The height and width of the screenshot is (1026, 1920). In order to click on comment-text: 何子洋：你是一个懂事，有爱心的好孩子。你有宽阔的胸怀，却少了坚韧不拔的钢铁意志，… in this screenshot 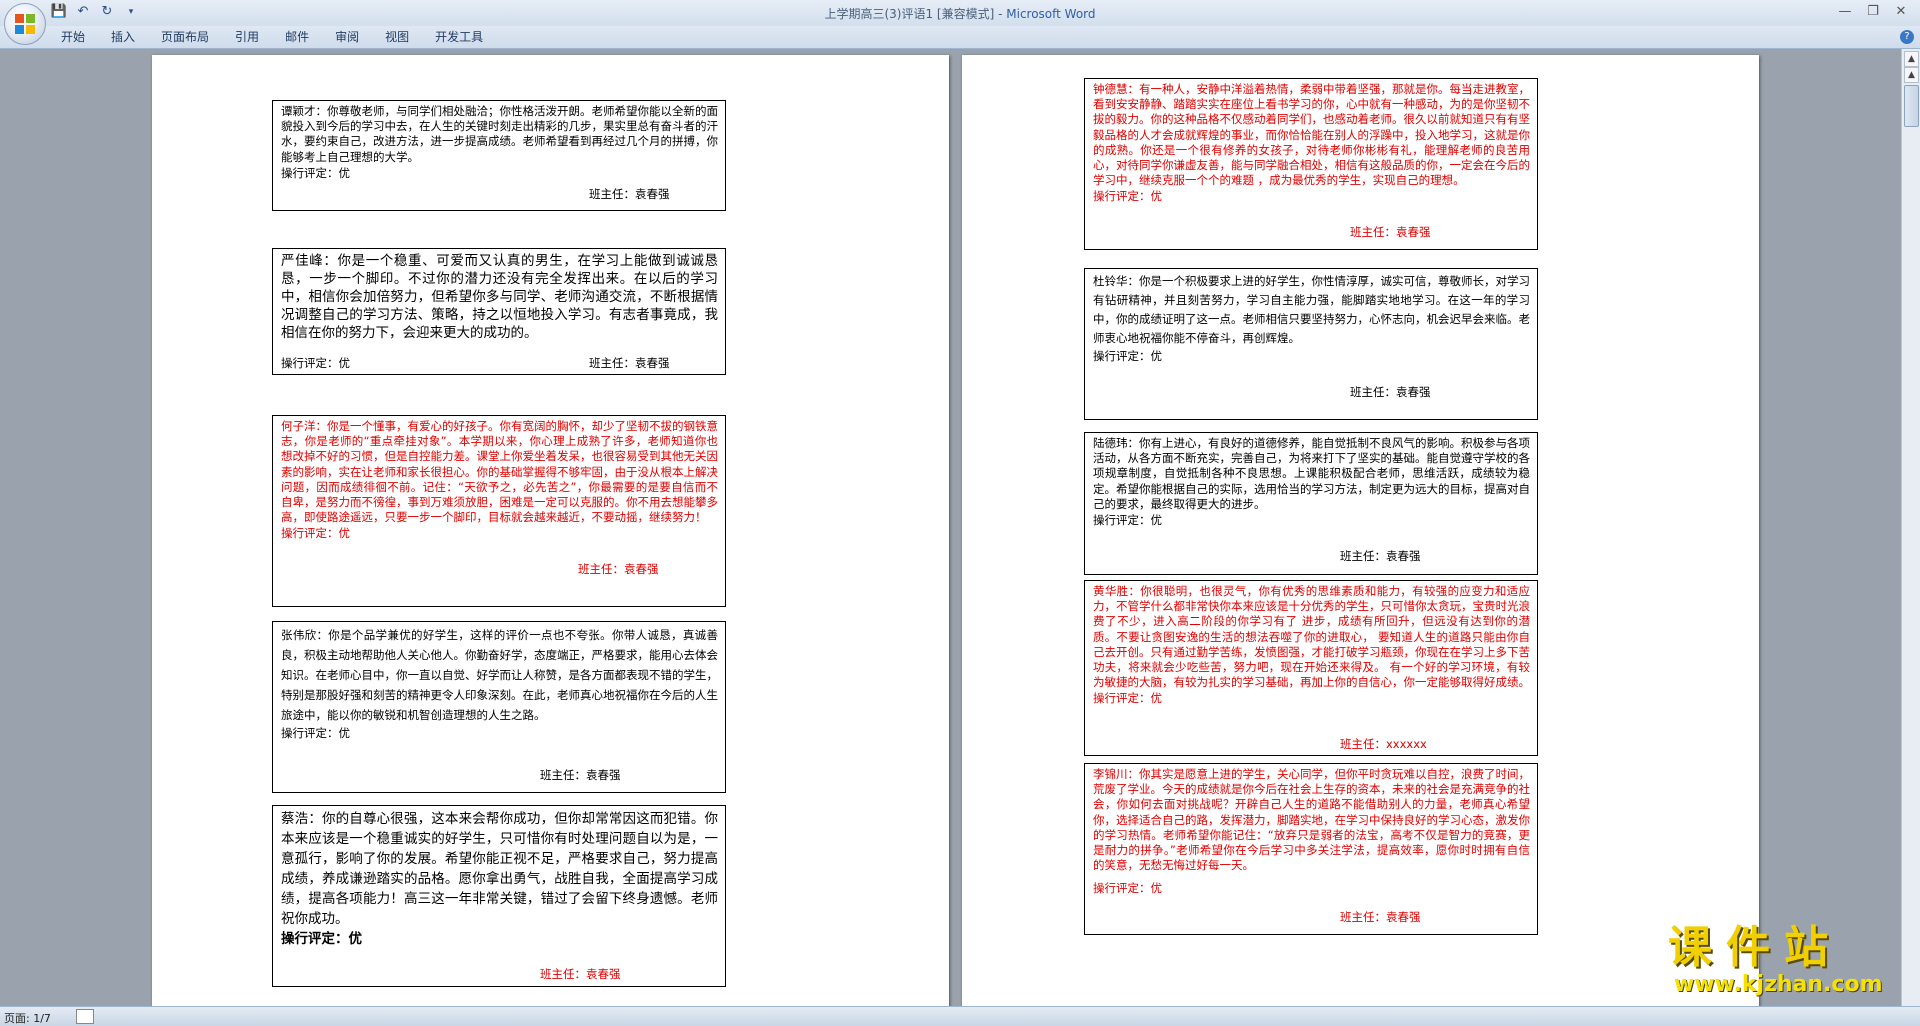, I will do `click(499, 472)`.